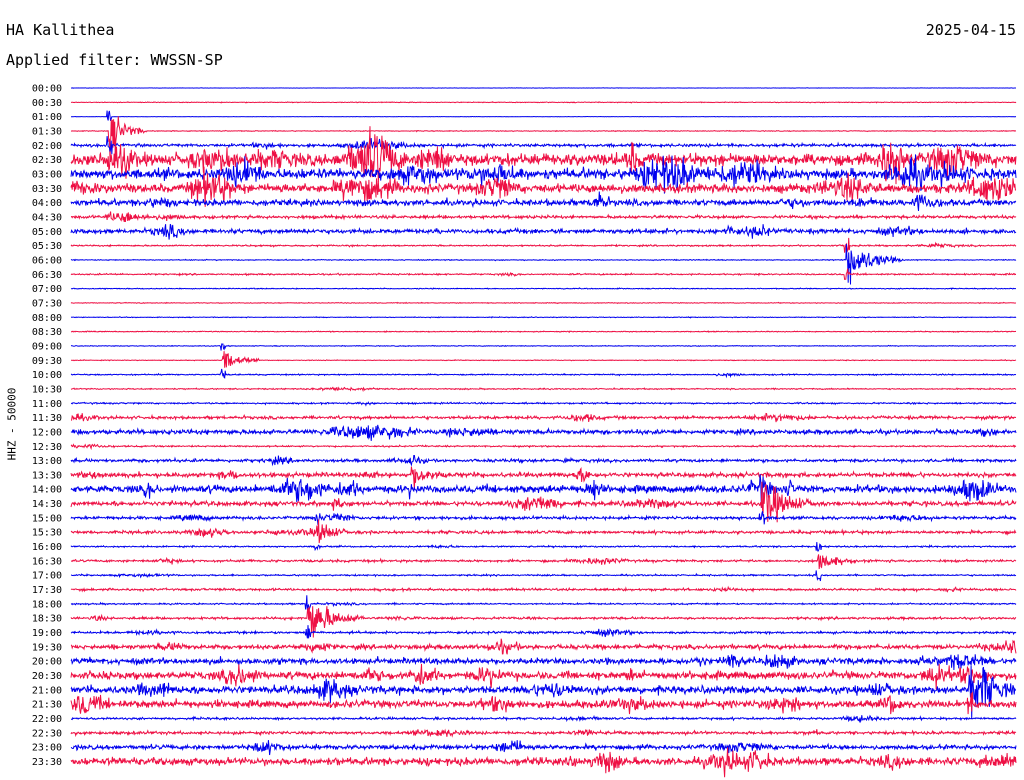 The height and width of the screenshot is (780, 1024). Describe the element at coordinates (47, 576) in the screenshot. I see `time-label: 17:00` at that location.